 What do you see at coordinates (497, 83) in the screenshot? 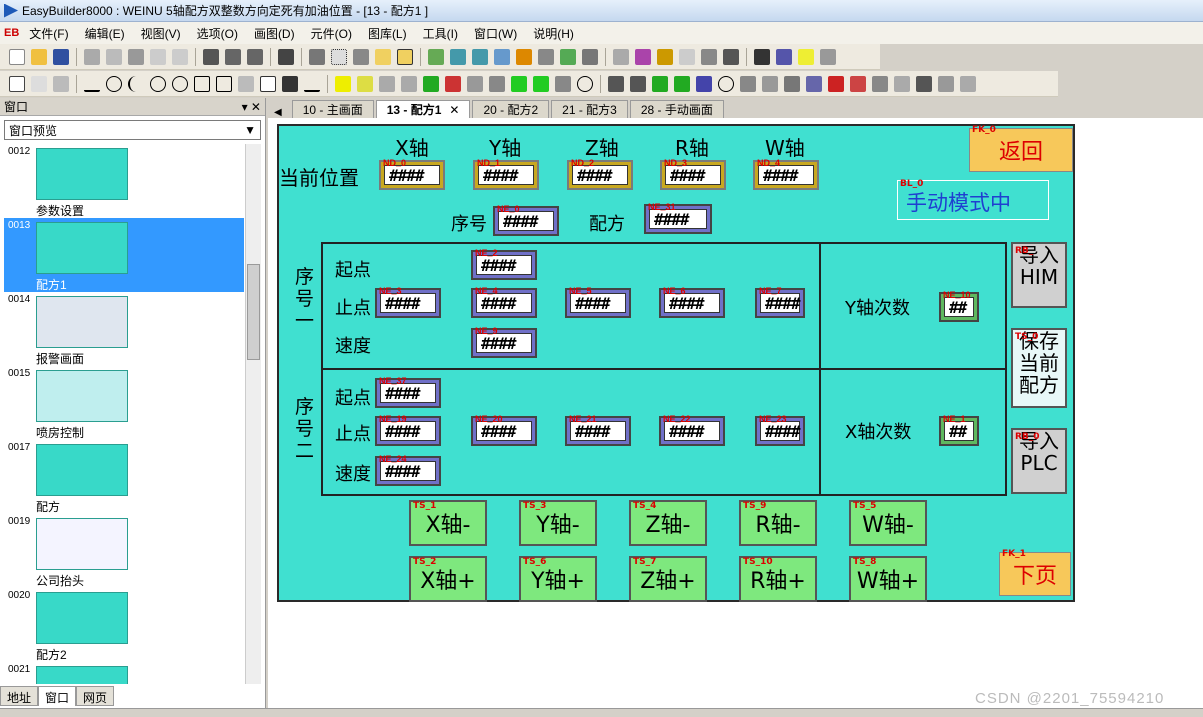
I see `slider-icon` at bounding box center [497, 83].